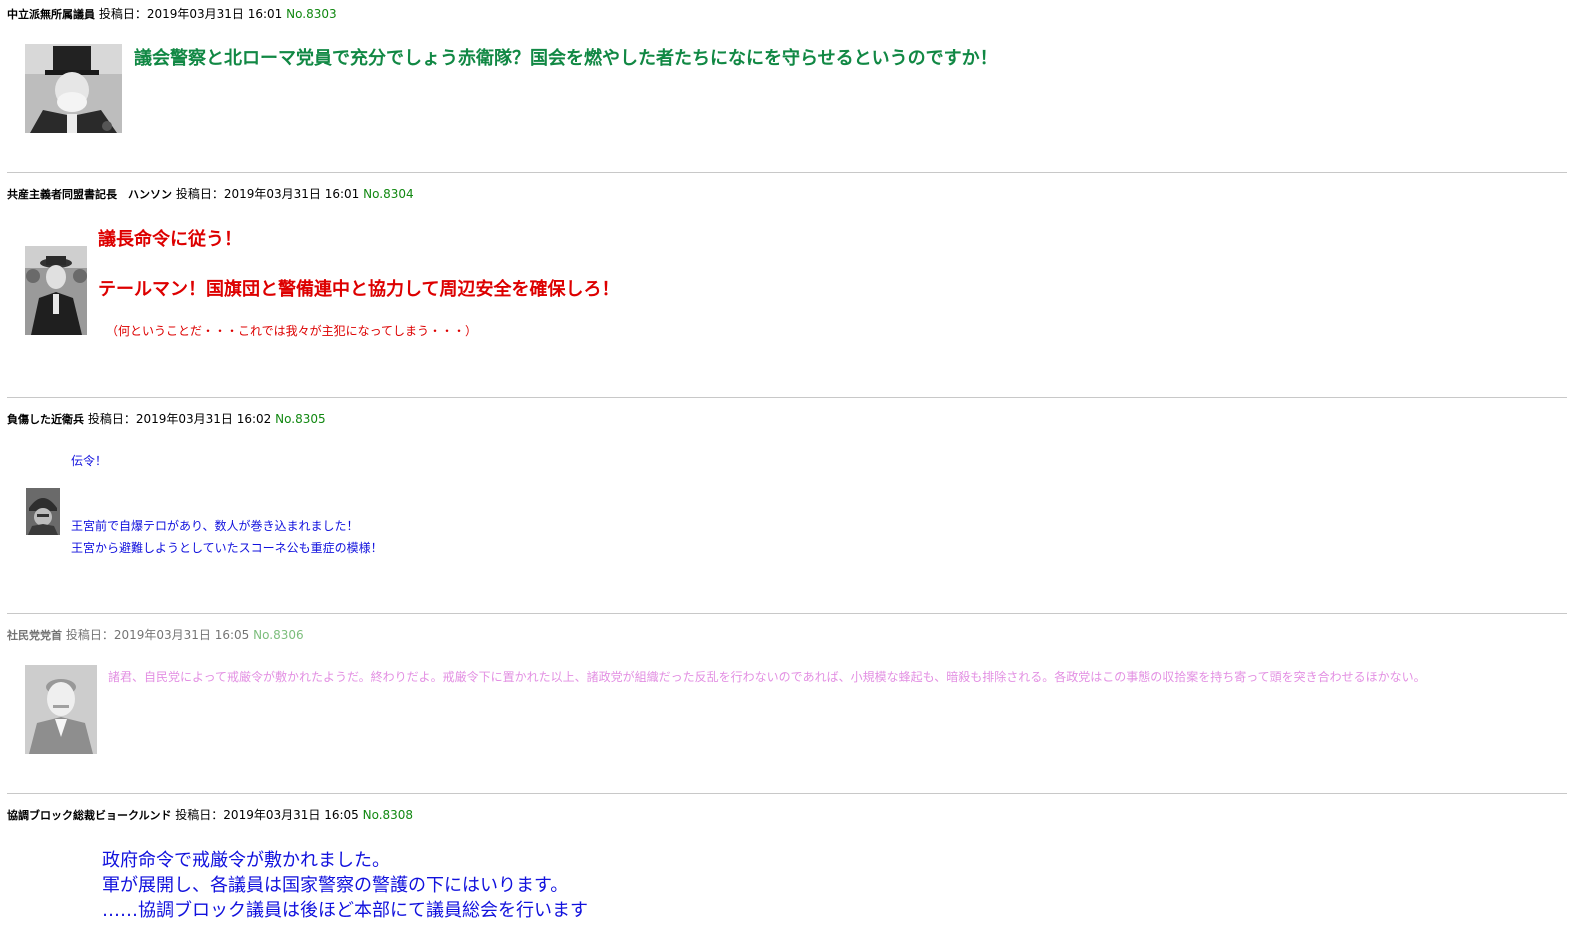  Describe the element at coordinates (73, 88) in the screenshot. I see `man-top-hat-avatar-icon` at that location.